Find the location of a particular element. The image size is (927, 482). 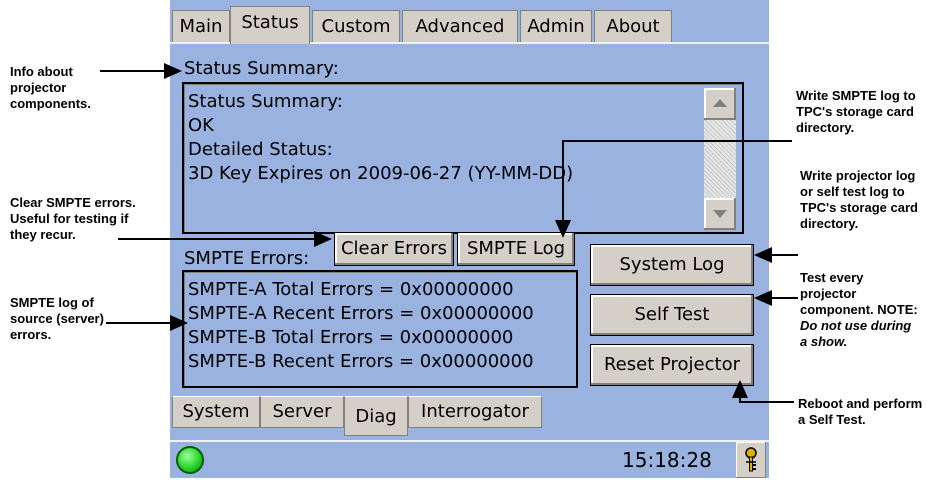

status-scrollbar is located at coordinates (720, 159).